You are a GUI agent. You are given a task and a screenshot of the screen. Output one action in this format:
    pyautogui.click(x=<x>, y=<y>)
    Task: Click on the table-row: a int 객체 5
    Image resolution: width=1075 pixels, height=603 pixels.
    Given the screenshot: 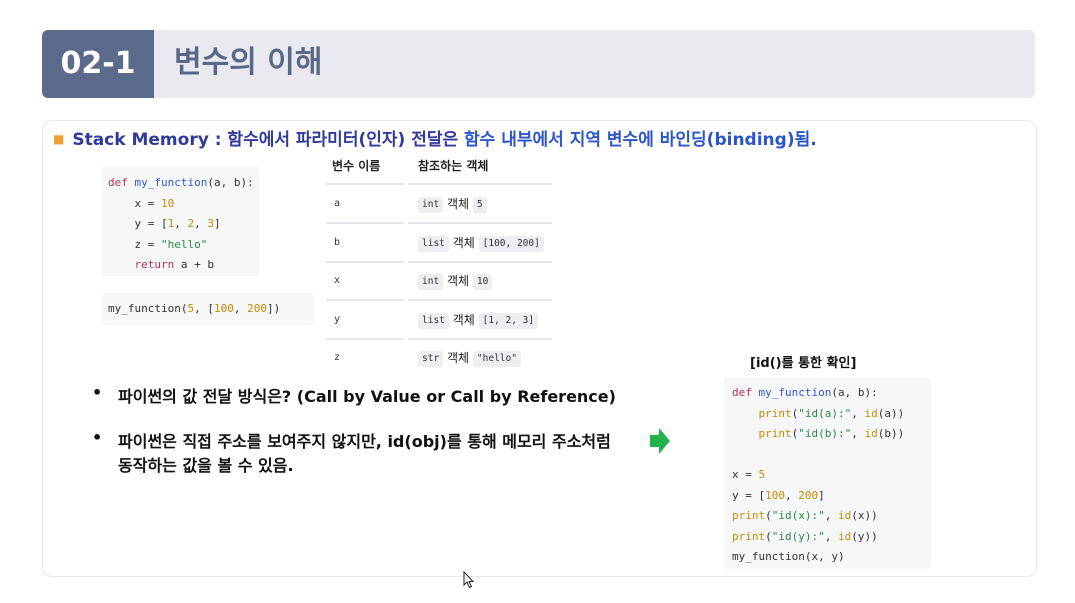 What is the action you would take?
    pyautogui.click(x=439, y=204)
    